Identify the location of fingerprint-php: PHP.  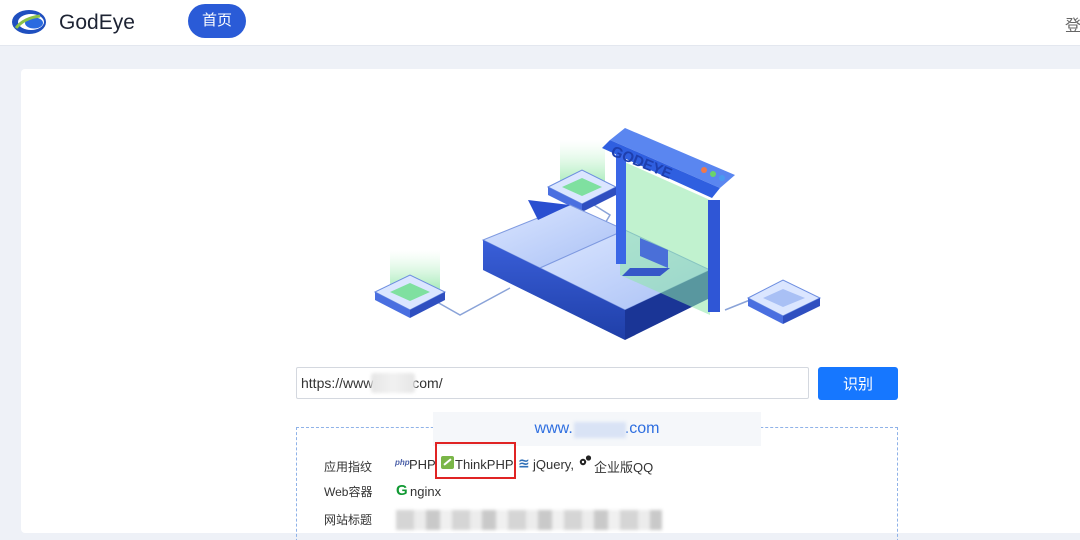
(422, 464).